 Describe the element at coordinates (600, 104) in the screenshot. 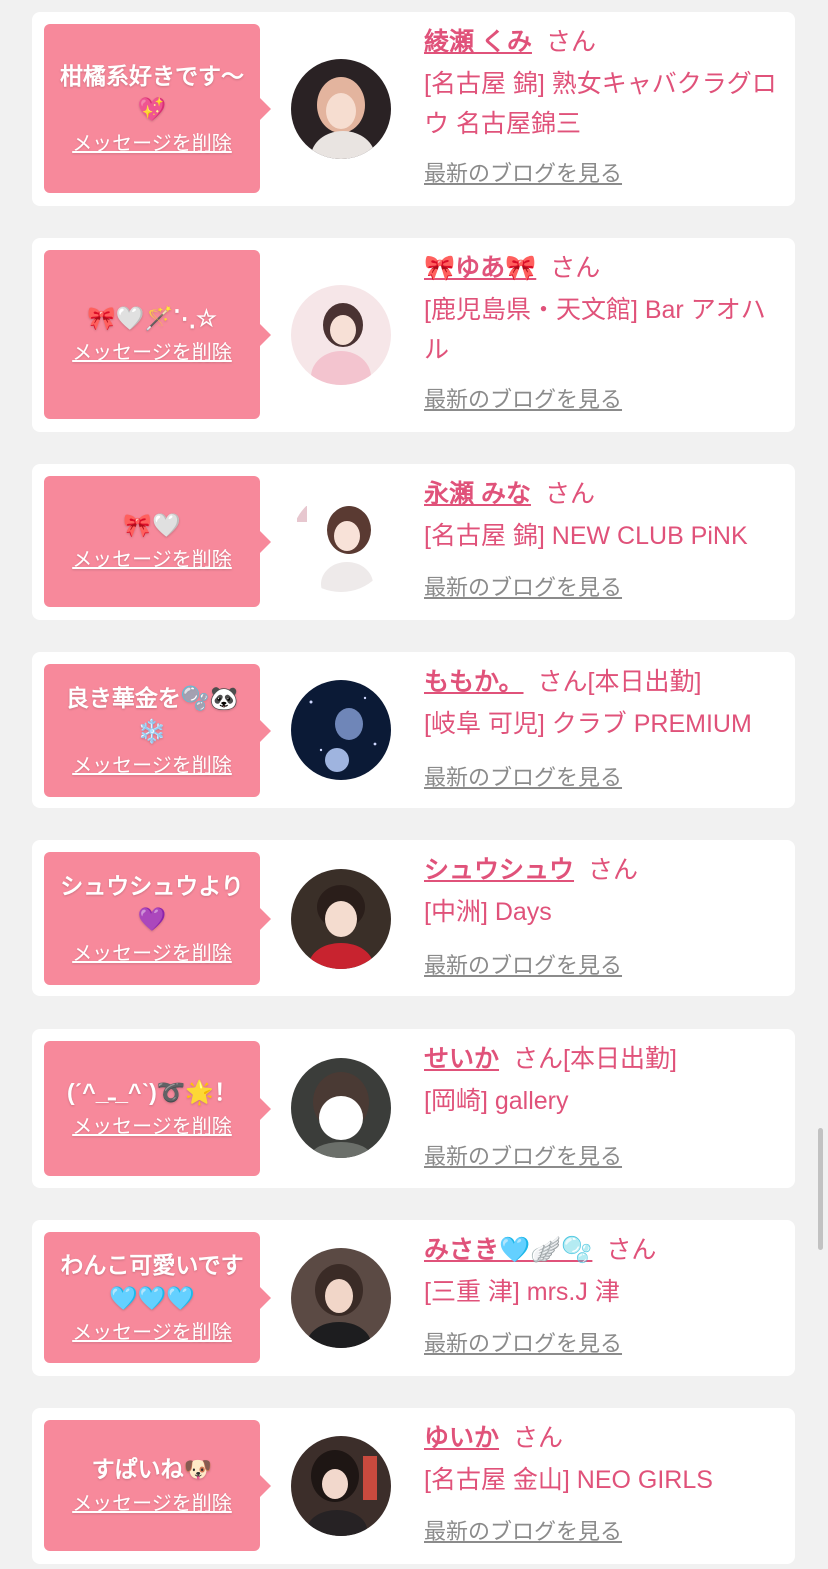

I see `shop-name: [名古屋 錦] 熟女キャバクラグロウ 名古屋錦三` at that location.